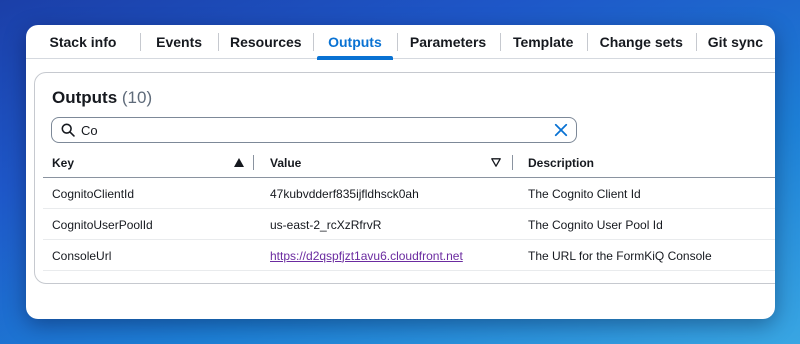 Image resolution: width=800 pixels, height=344 pixels. Describe the element at coordinates (366, 255) in the screenshot. I see `console-url-link: https://d2qspfjzt1avu6.cloudfront.net` at that location.